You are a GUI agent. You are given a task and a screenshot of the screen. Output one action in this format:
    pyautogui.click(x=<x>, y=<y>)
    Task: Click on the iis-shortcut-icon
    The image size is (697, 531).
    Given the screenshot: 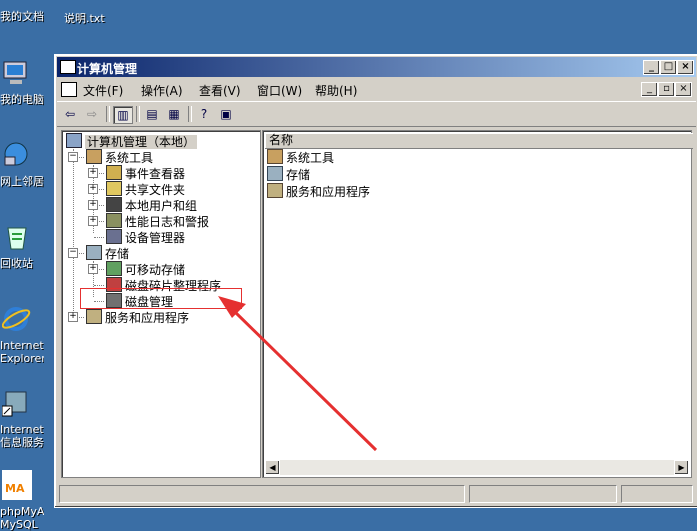 What is the action you would take?
    pyautogui.click(x=14, y=404)
    